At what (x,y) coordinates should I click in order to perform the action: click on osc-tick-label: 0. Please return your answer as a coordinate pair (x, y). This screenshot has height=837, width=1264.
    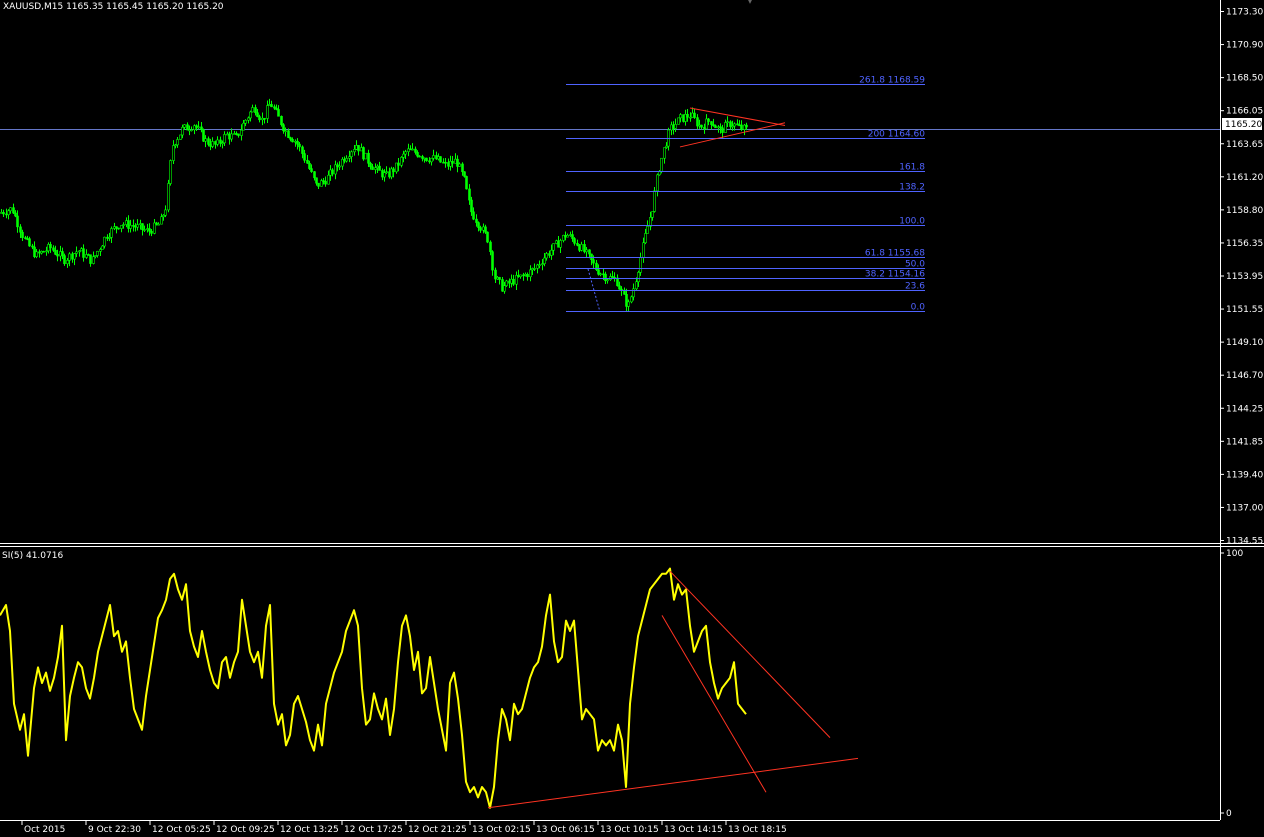
    Looking at the image, I should click on (1229, 814).